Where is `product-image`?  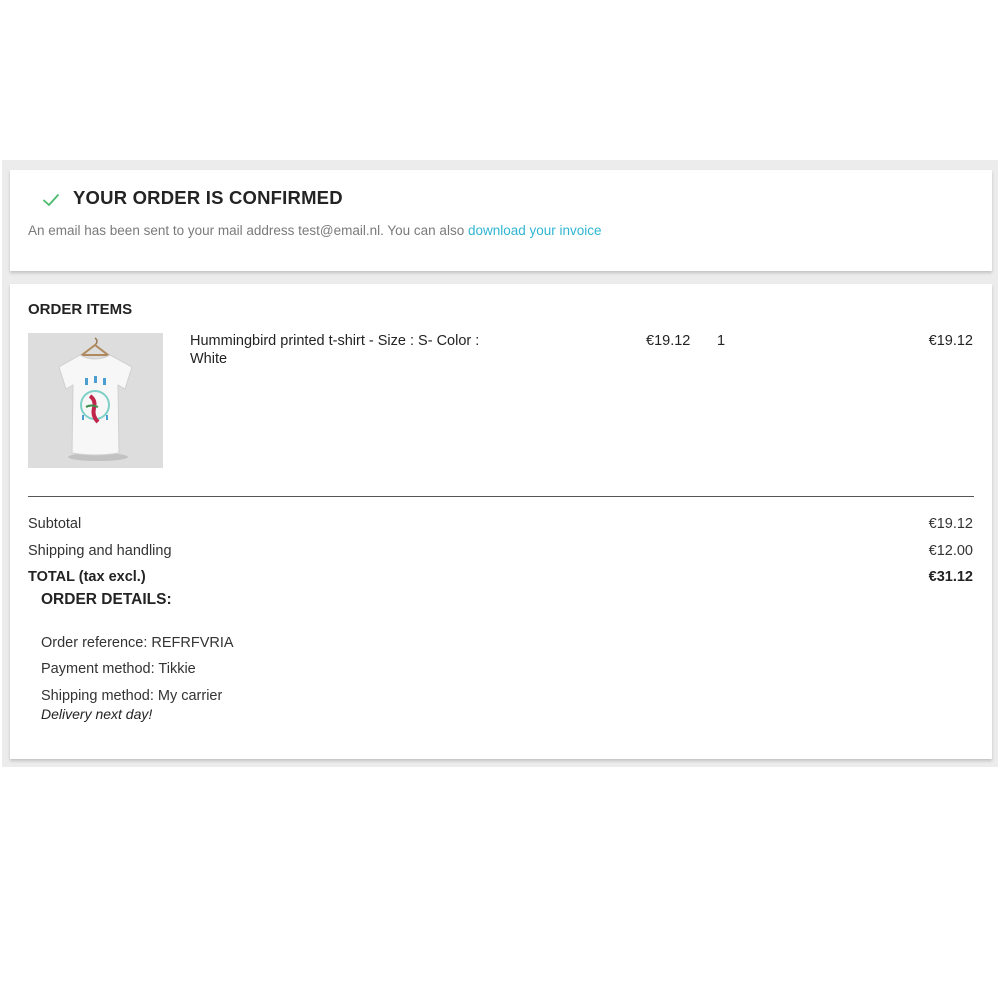
product-image is located at coordinates (95, 400).